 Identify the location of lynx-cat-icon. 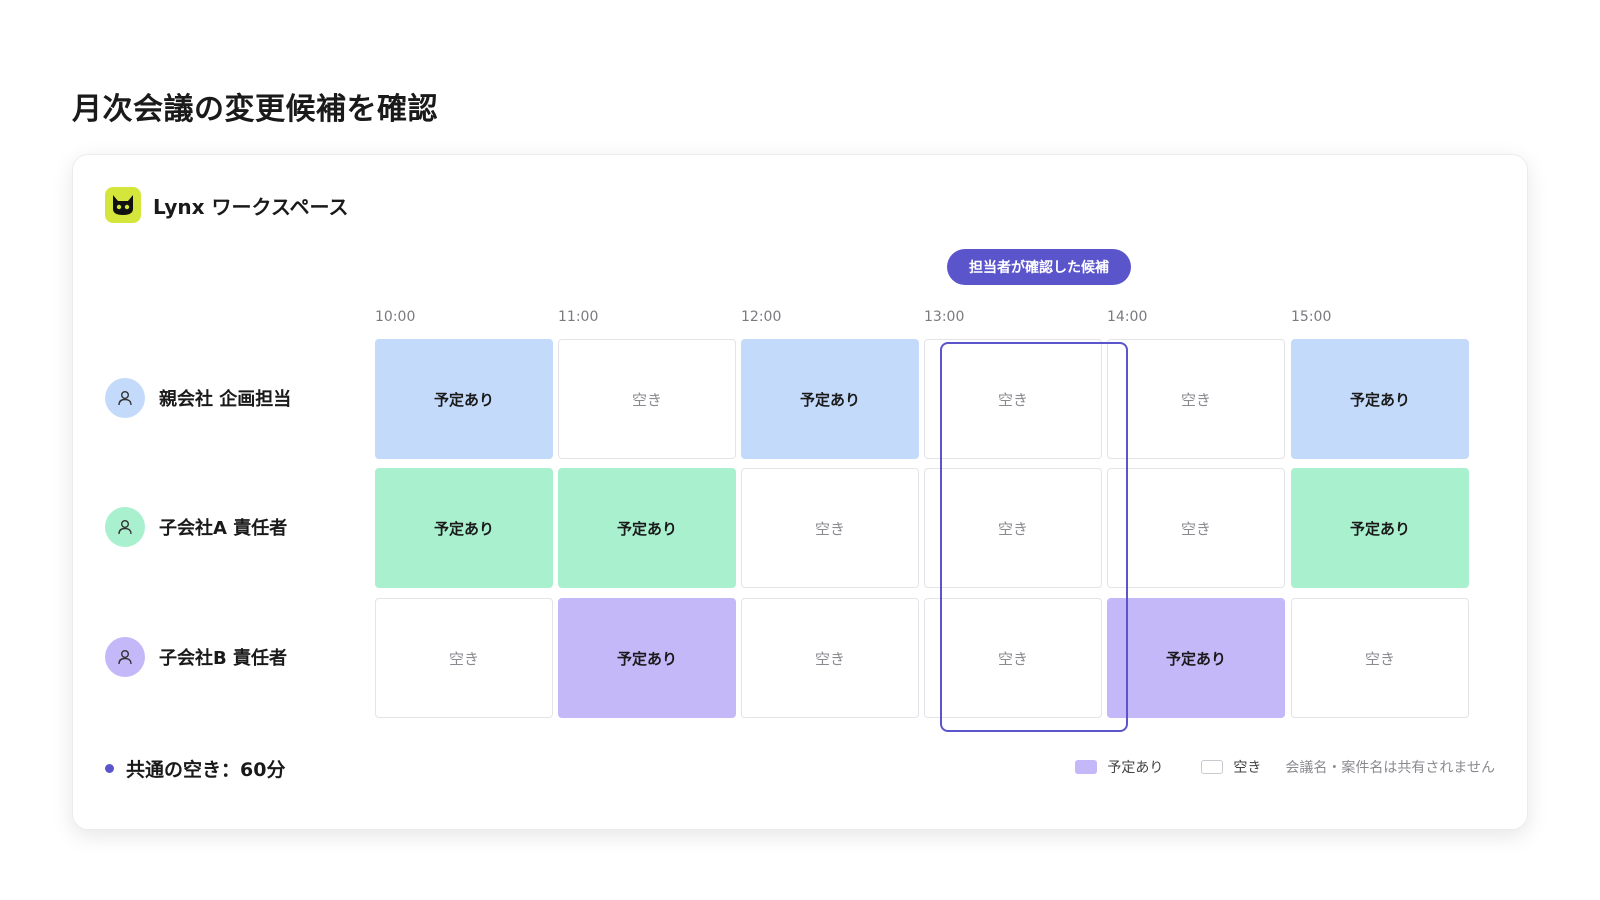
(123, 205).